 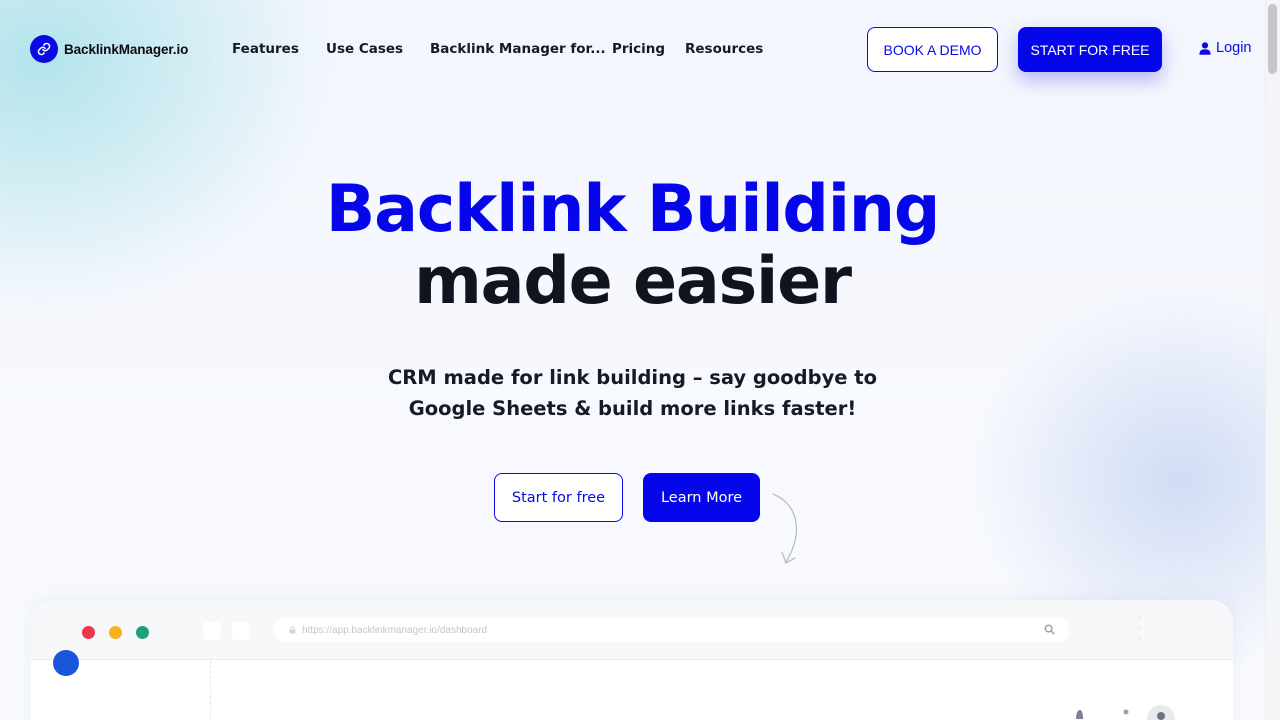 What do you see at coordinates (1126, 712) in the screenshot?
I see `user-profile-icon` at bounding box center [1126, 712].